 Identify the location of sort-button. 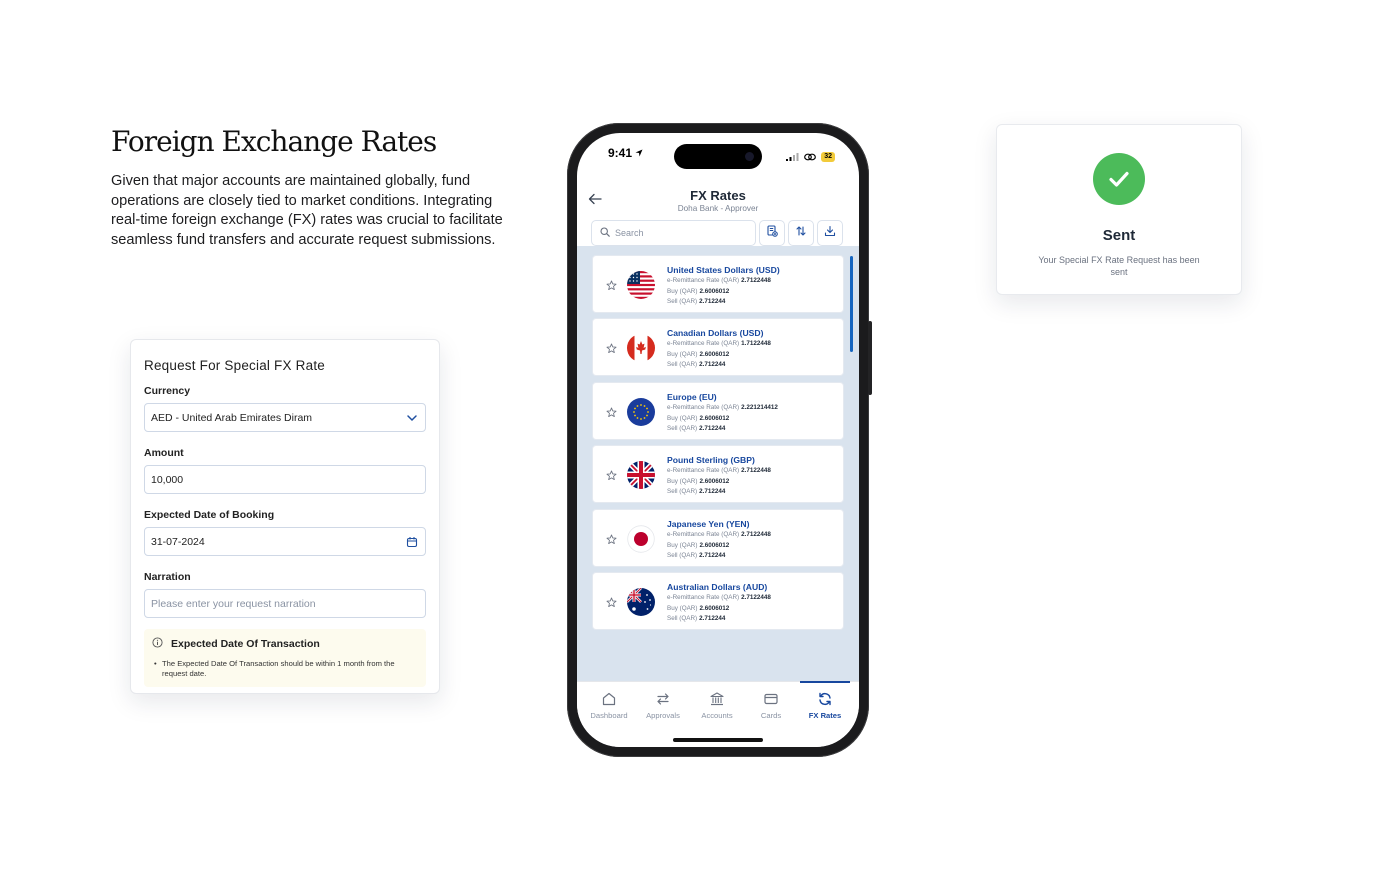
(801, 233).